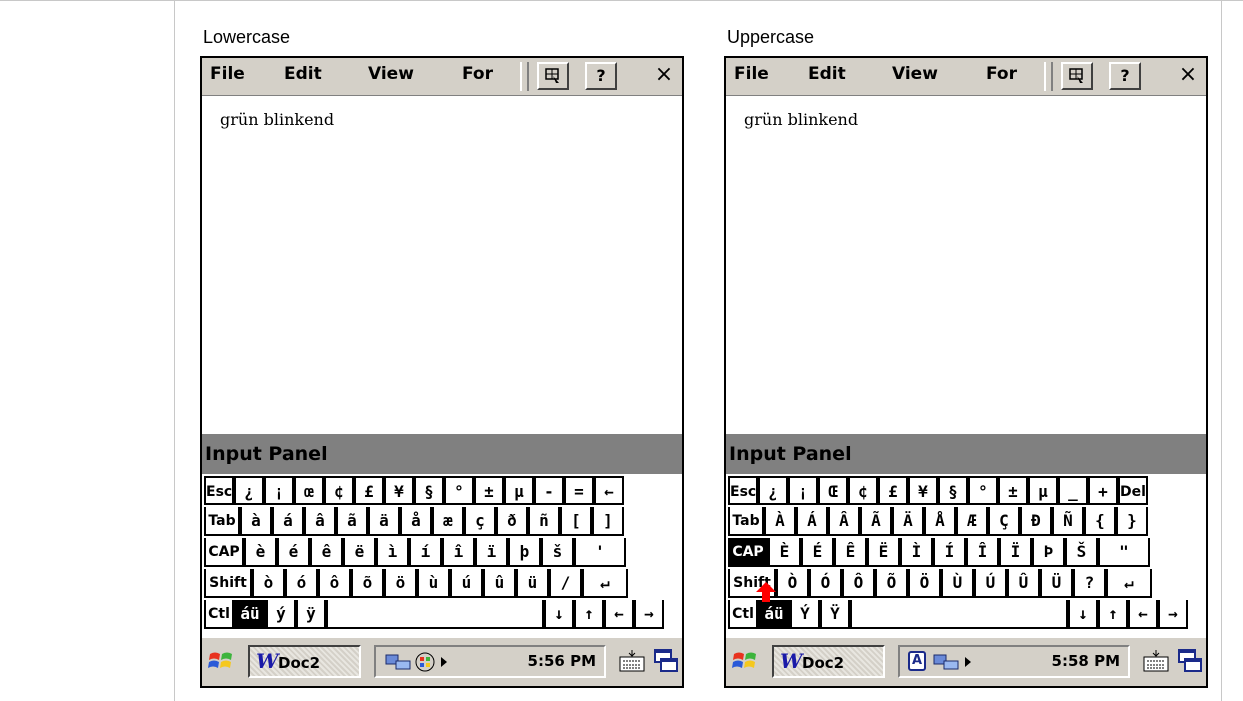 The width and height of the screenshot is (1243, 701). Describe the element at coordinates (1086, 661) in the screenshot. I see `clock: 5:58 PM` at that location.